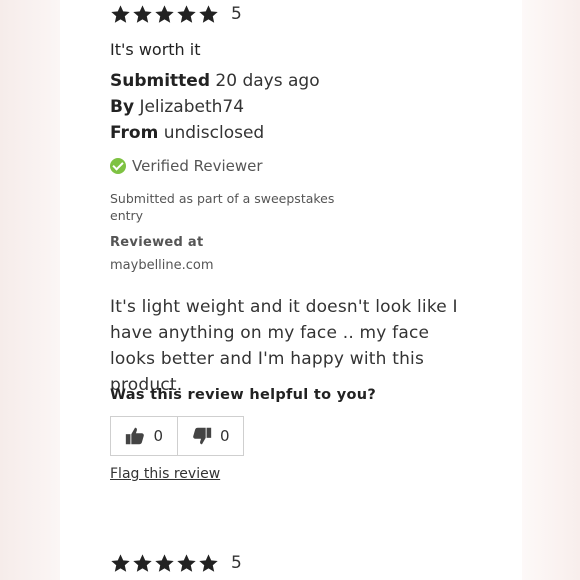 This screenshot has height=580, width=580. Describe the element at coordinates (165, 474) in the screenshot. I see `flag-review-link: Flag this review` at that location.